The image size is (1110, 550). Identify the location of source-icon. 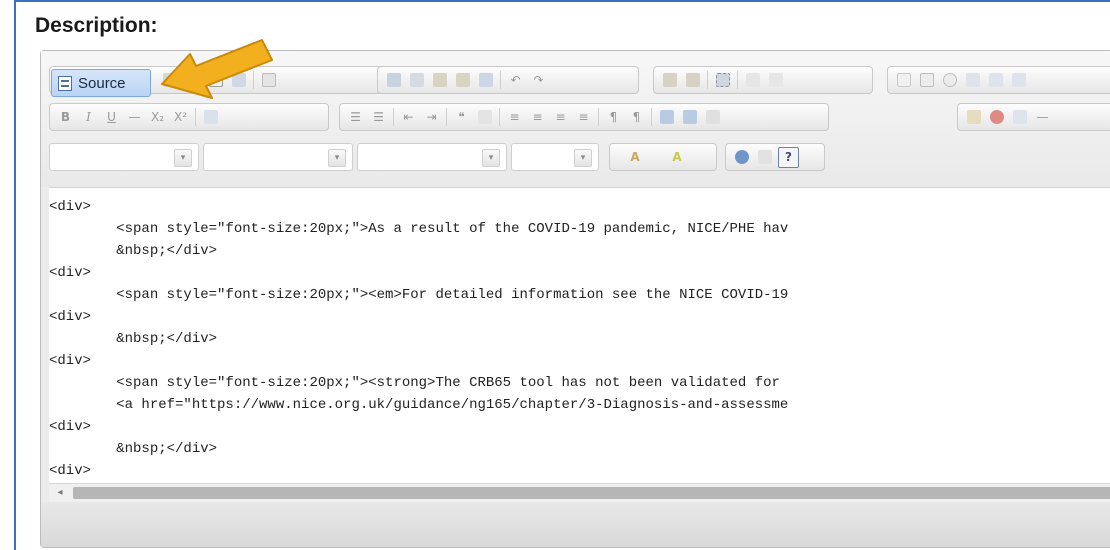
(65, 83).